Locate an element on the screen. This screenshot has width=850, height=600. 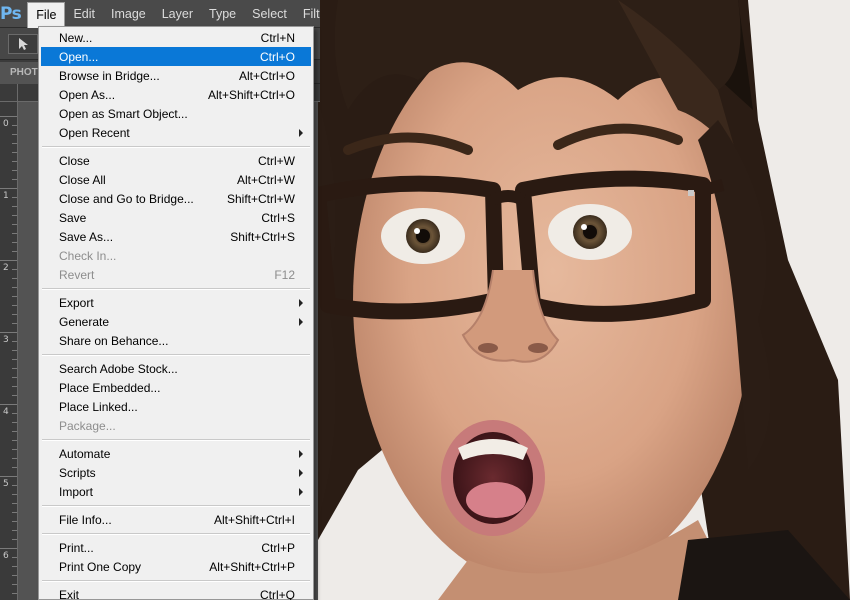
menu-item-open-recent: Open Recent is located at coordinates (176, 132).